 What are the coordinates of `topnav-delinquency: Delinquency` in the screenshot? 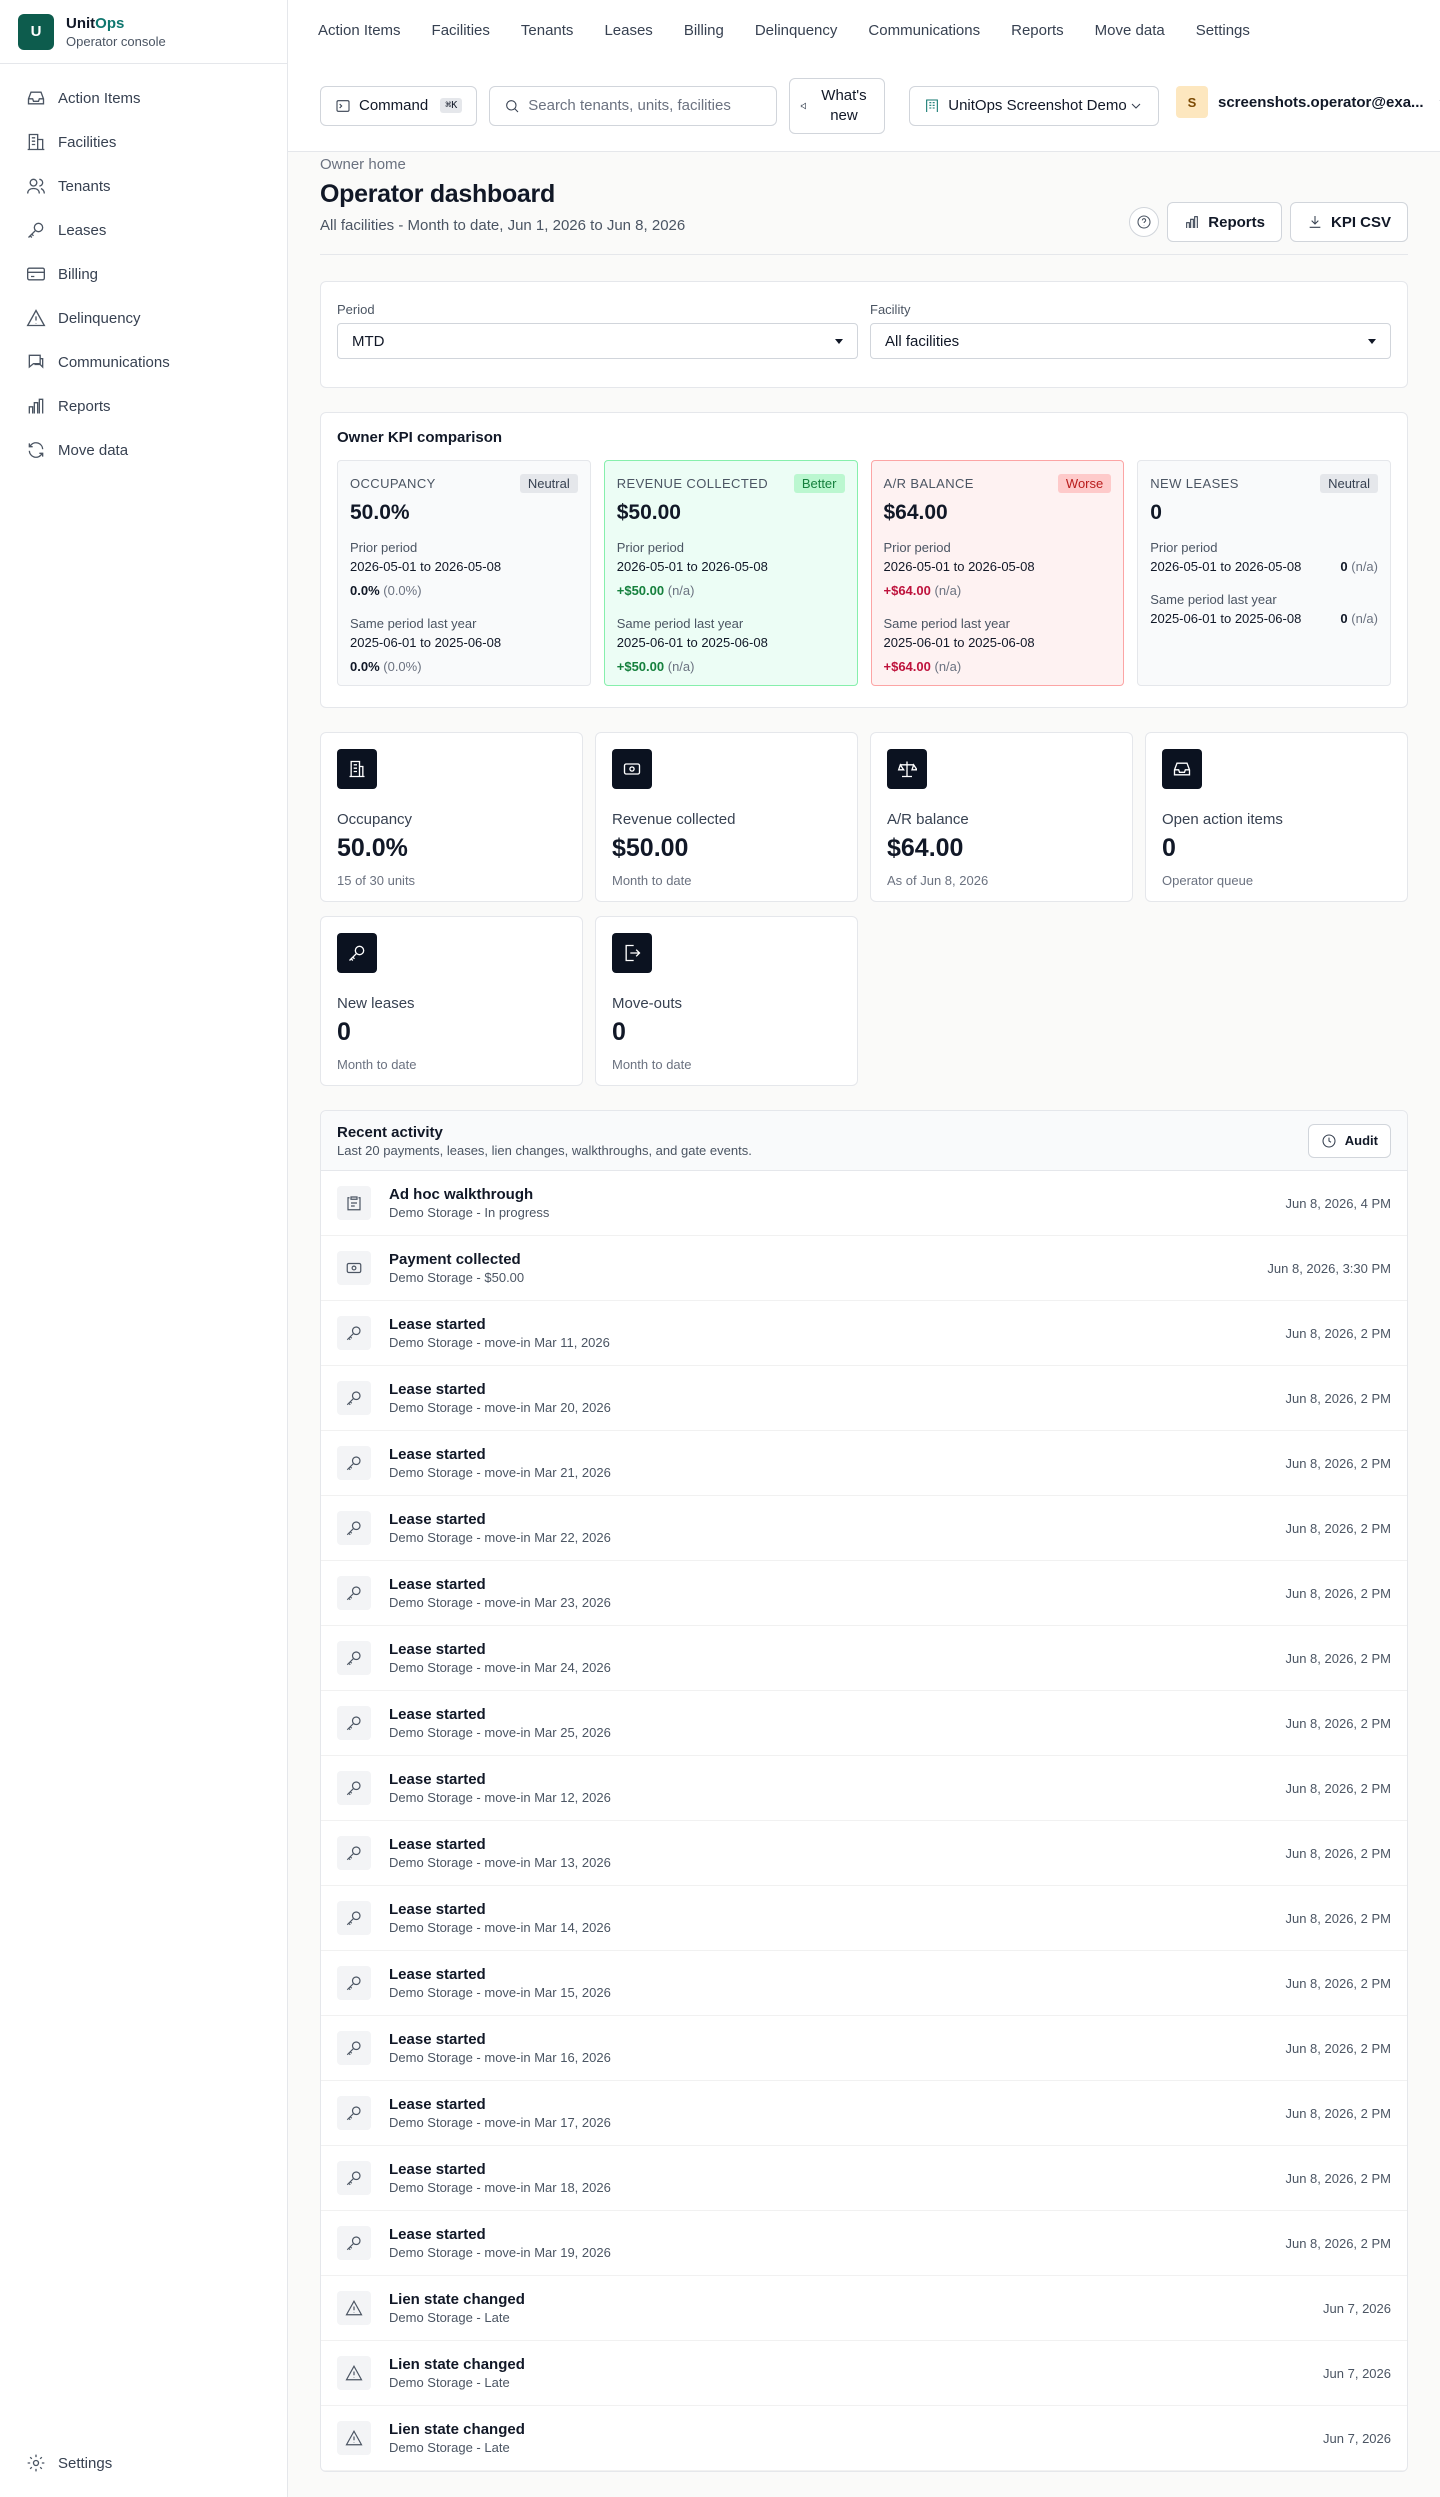 It's located at (796, 30).